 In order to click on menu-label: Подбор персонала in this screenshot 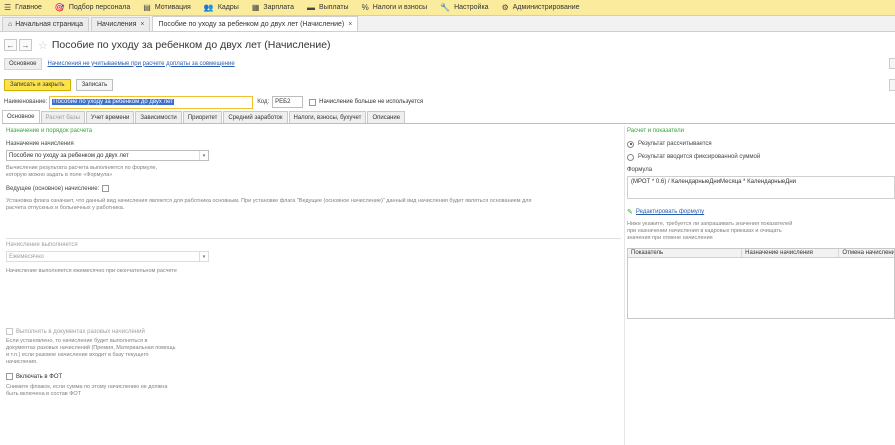, I will do `click(99, 7)`.